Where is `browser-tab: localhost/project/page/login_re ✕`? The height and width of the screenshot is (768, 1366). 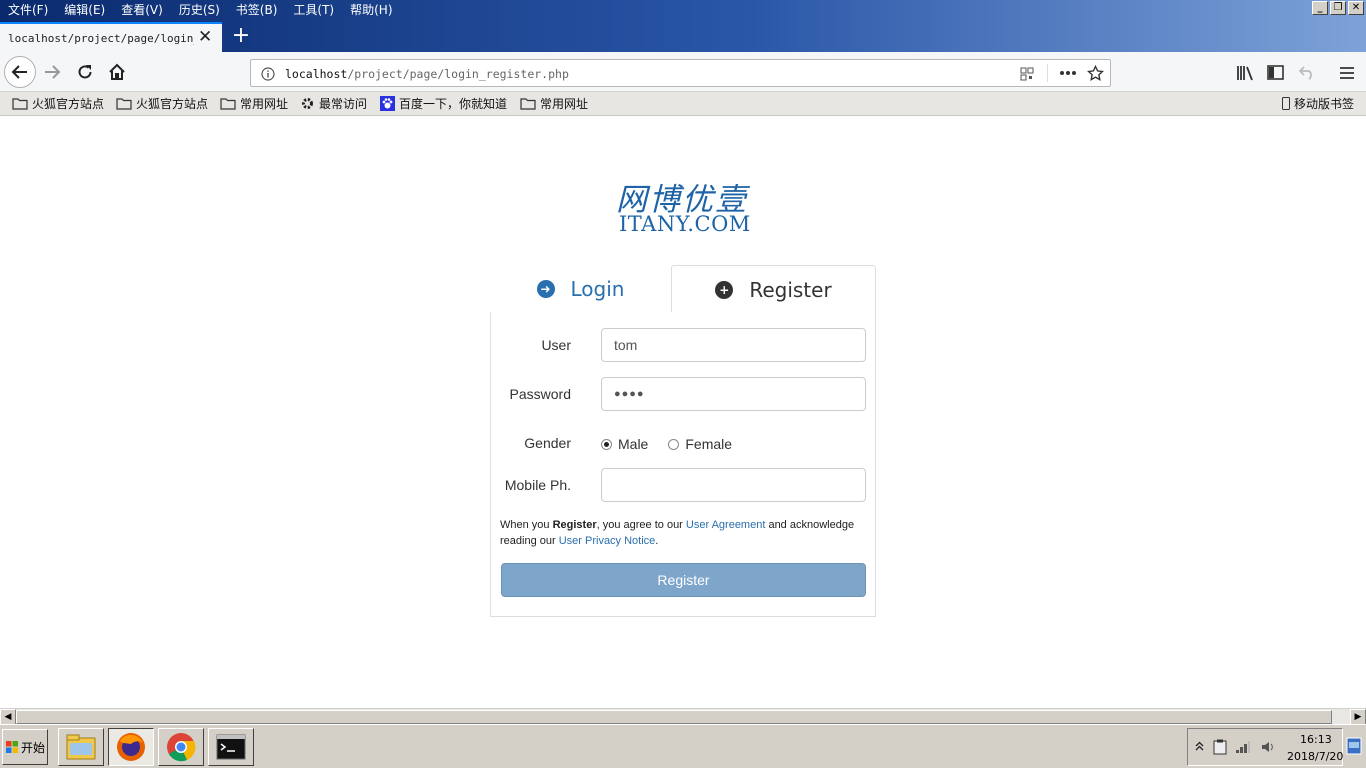
browser-tab: localhost/project/page/login_re ✕ is located at coordinates (111, 37).